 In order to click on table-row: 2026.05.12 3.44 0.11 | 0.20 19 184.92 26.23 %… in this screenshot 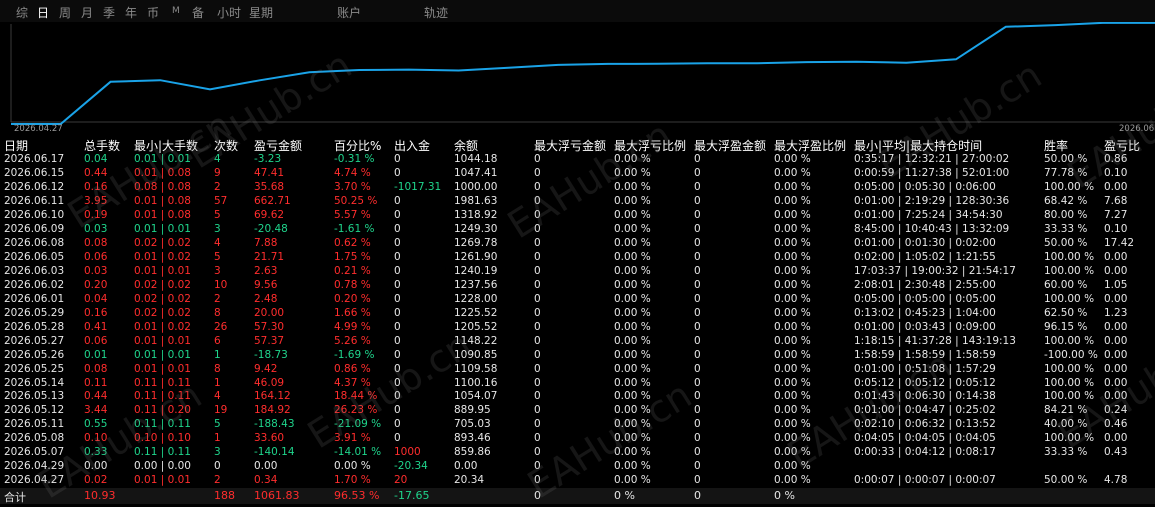, I will do `click(577, 410)`.